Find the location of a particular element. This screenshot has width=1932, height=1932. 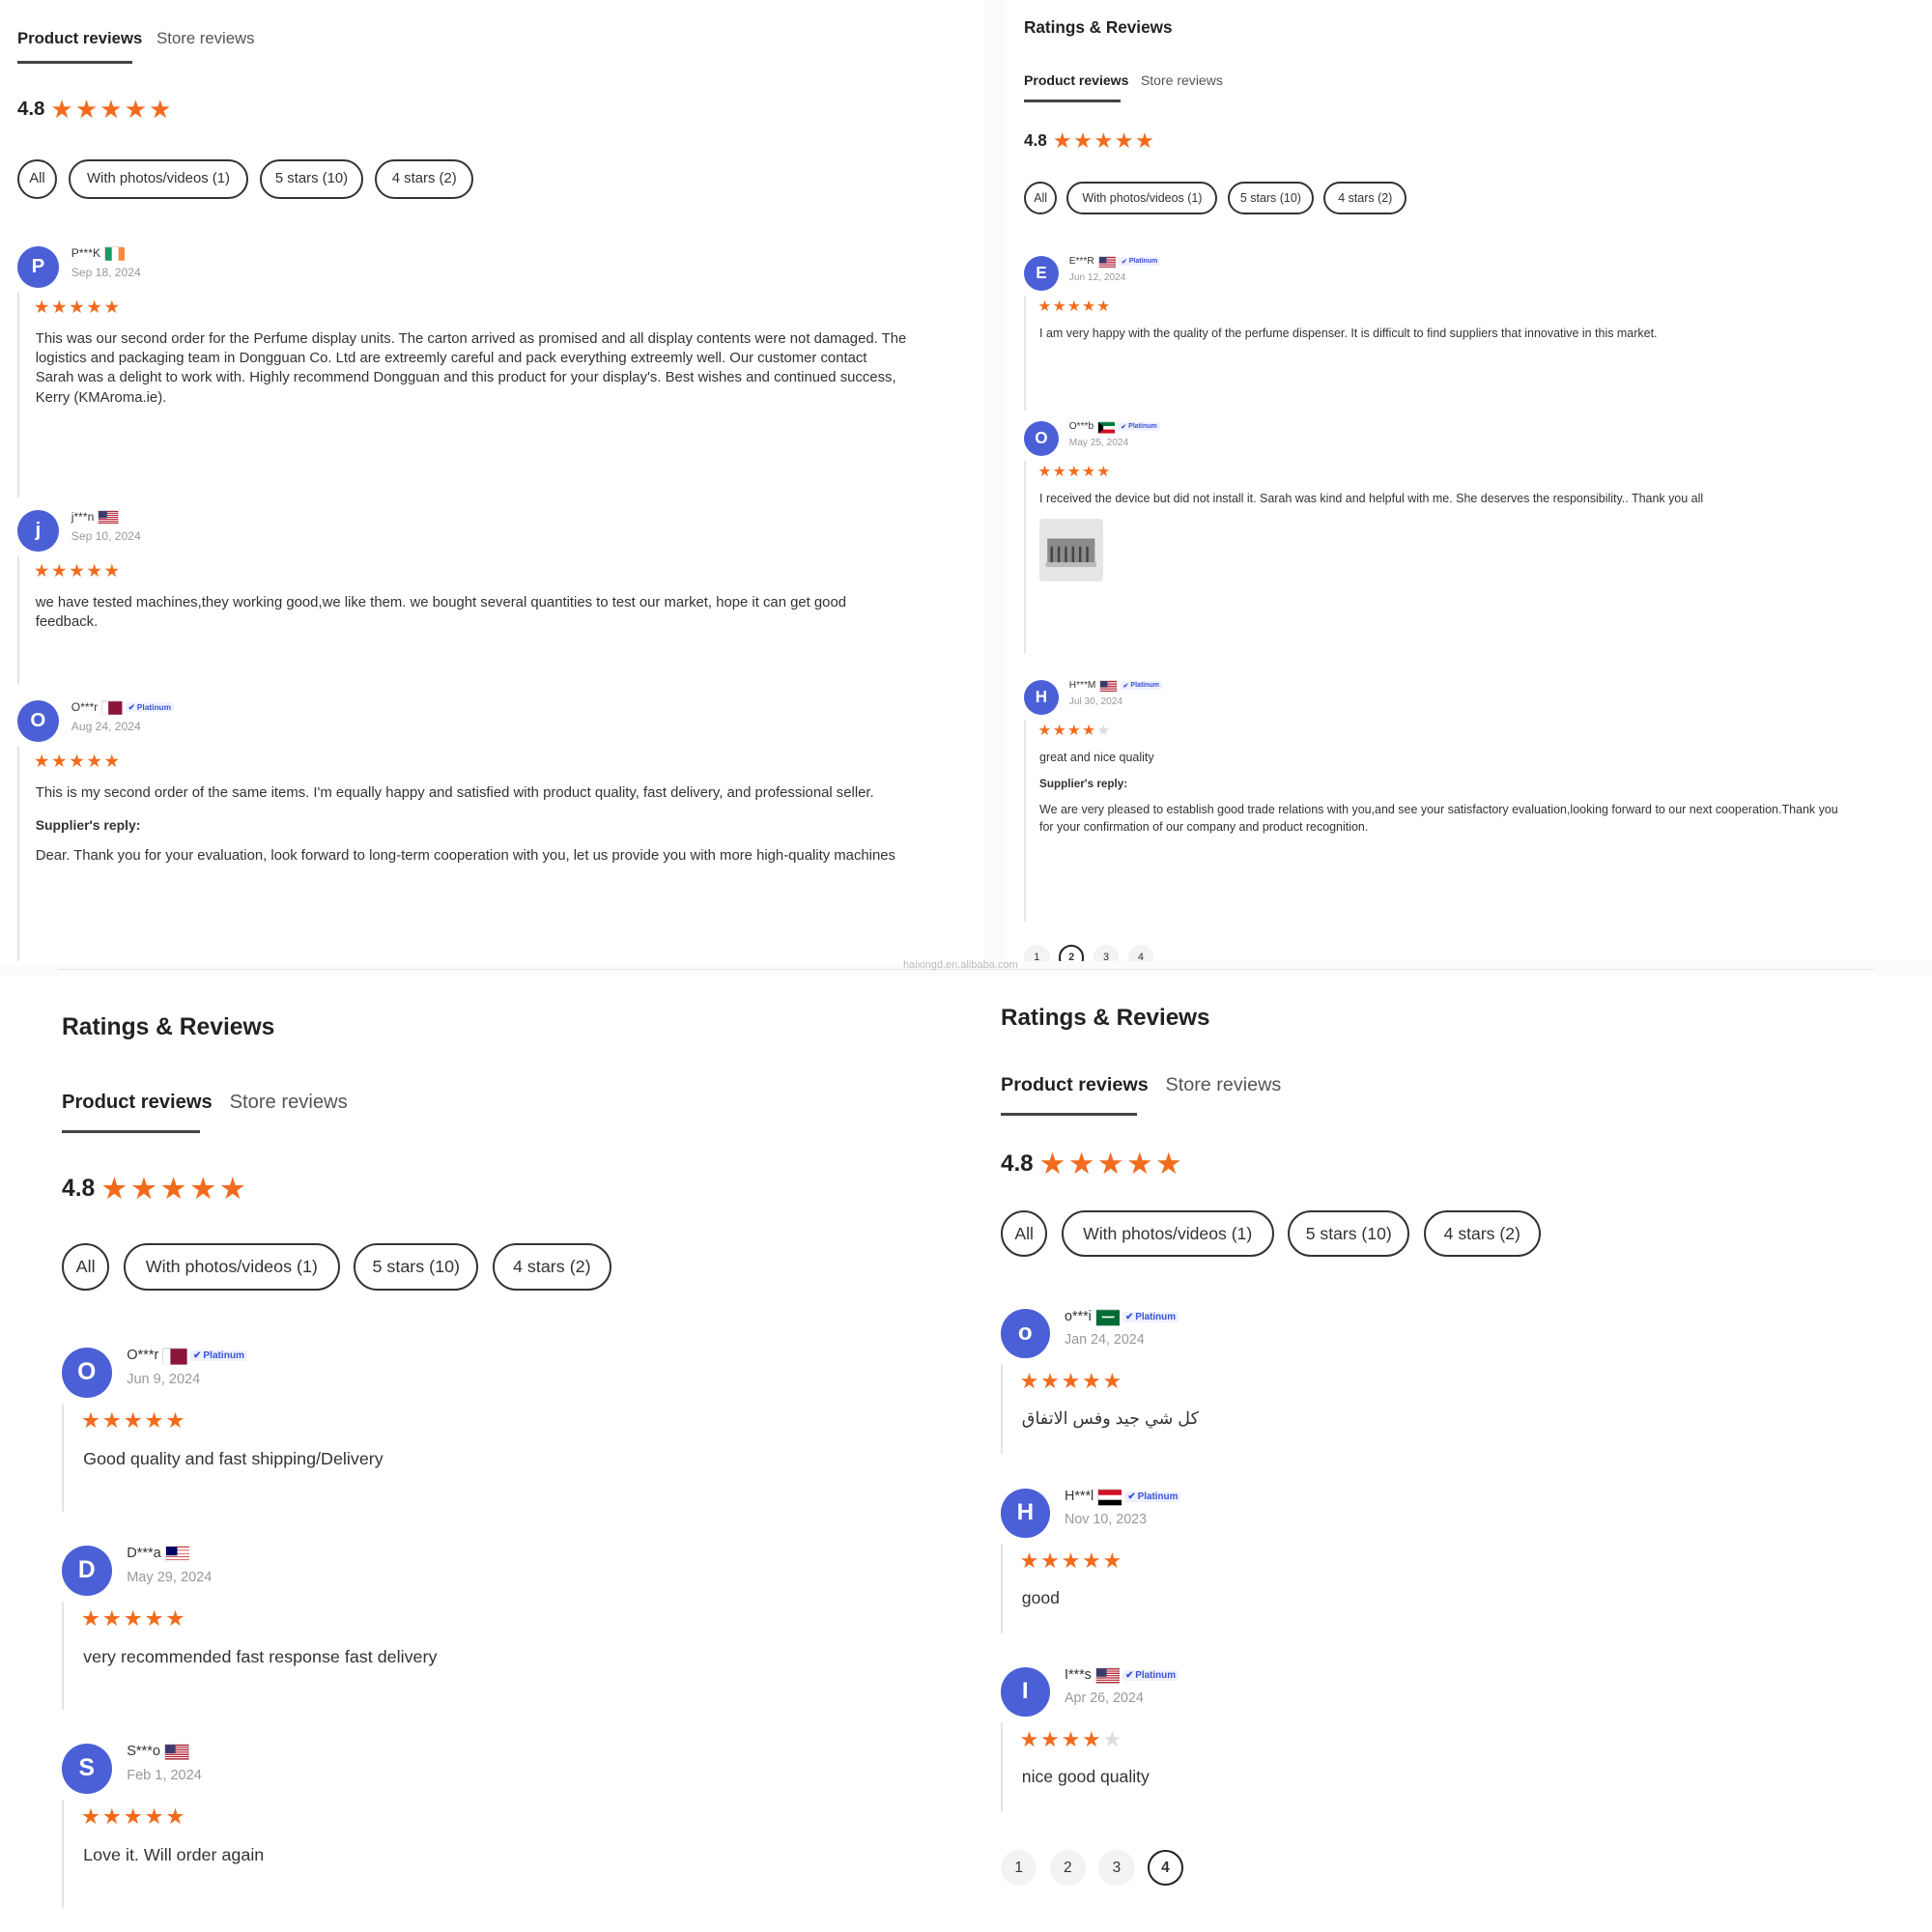

reviewer-masked-name: I***s is located at coordinates (1078, 1675).